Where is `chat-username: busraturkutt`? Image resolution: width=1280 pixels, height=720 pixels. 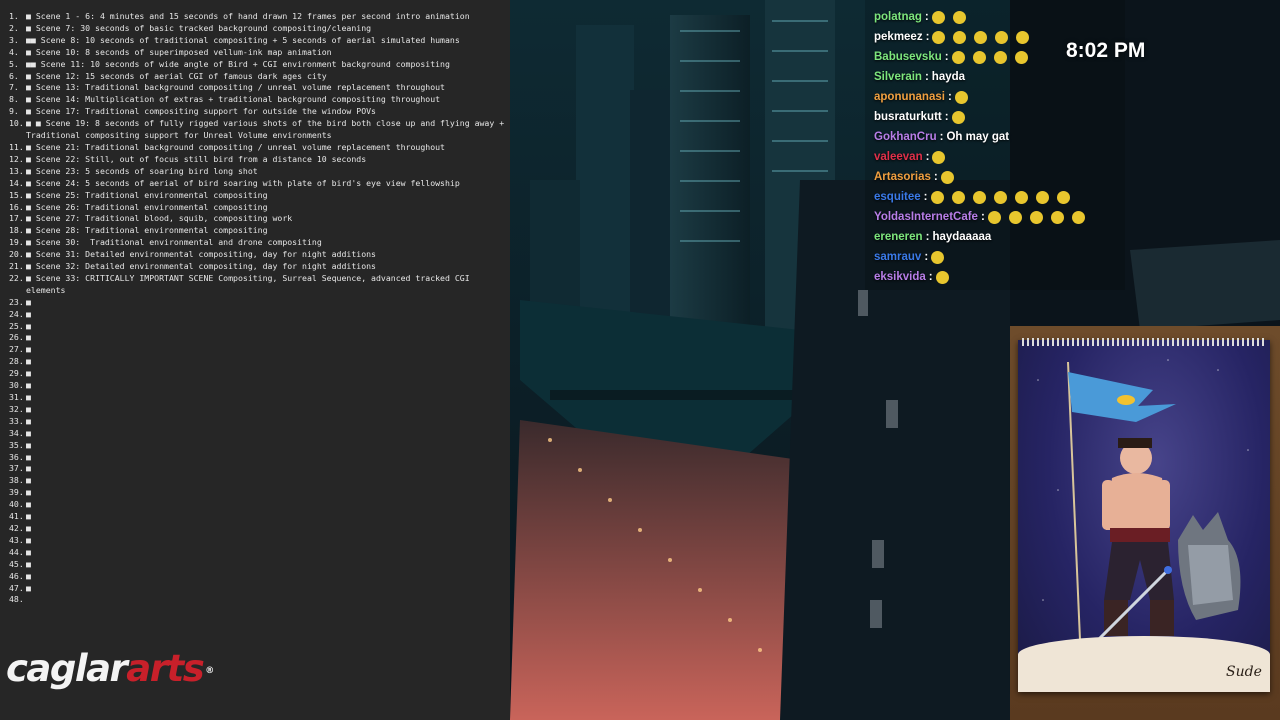
chat-username: busraturkutt is located at coordinates (908, 117).